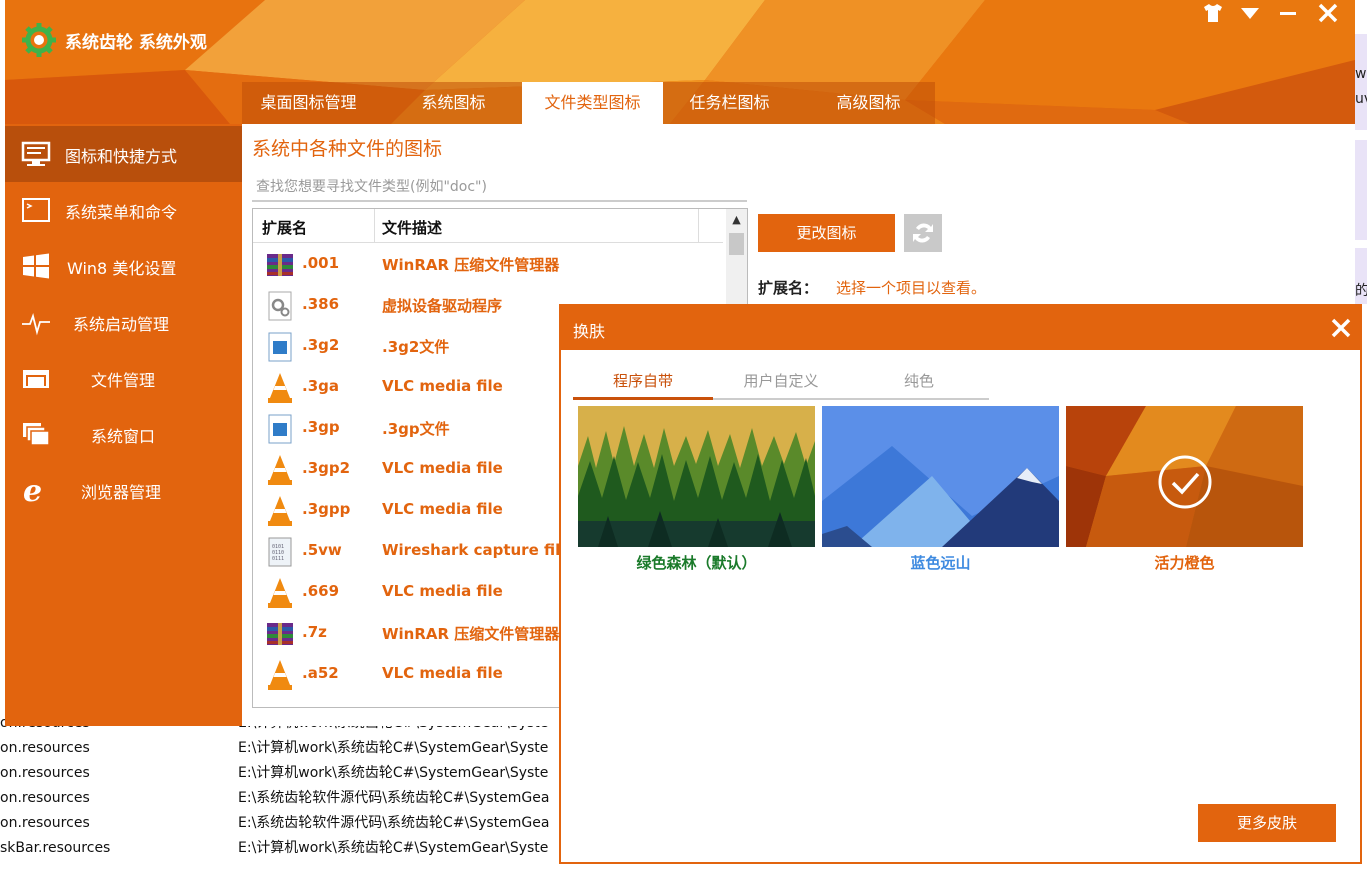  Describe the element at coordinates (781, 384) in the screenshot. I see `tab-custom-skins: 用户自定义` at that location.